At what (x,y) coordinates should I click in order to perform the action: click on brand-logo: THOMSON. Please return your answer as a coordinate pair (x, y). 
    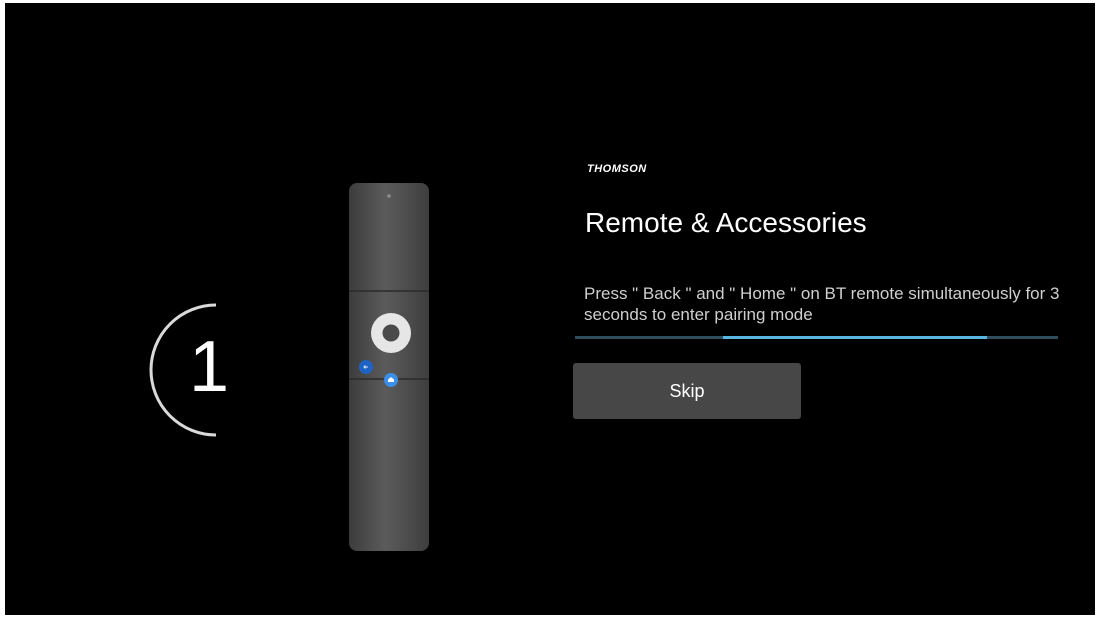
    Looking at the image, I should click on (617, 169).